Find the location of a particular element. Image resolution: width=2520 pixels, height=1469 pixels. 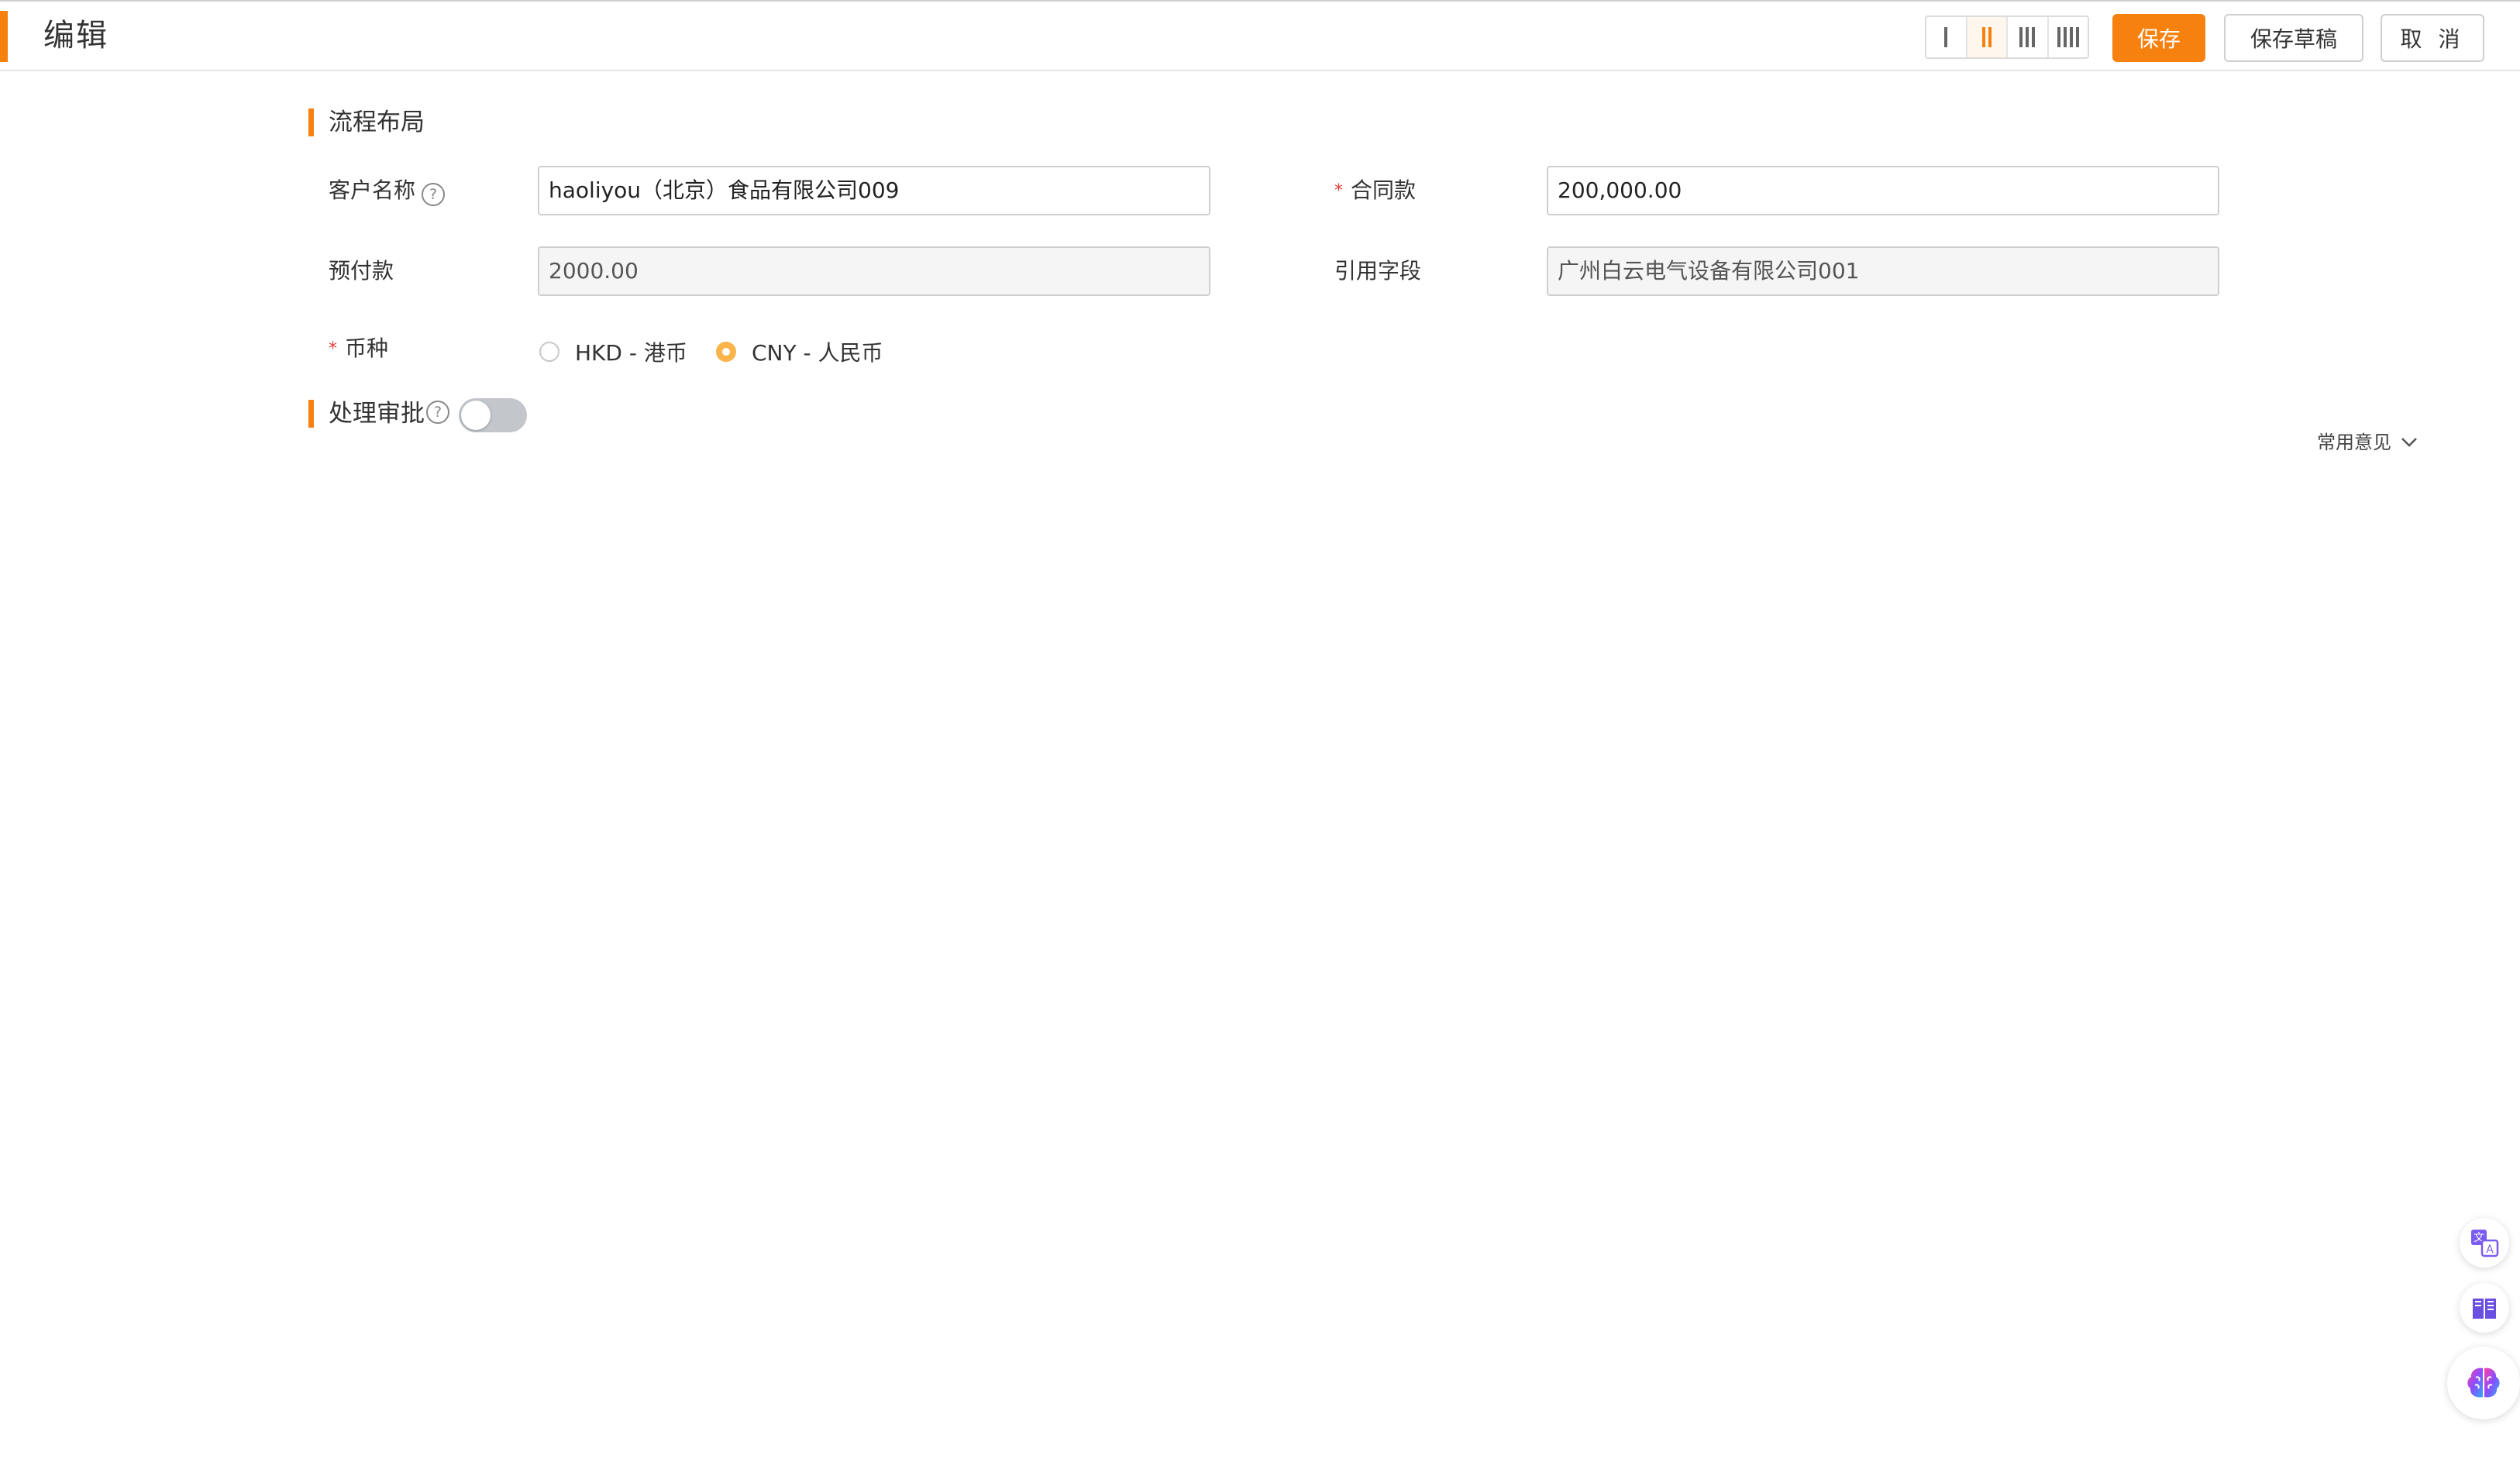

currency-option-label: HKD - 港币 is located at coordinates (631, 353).